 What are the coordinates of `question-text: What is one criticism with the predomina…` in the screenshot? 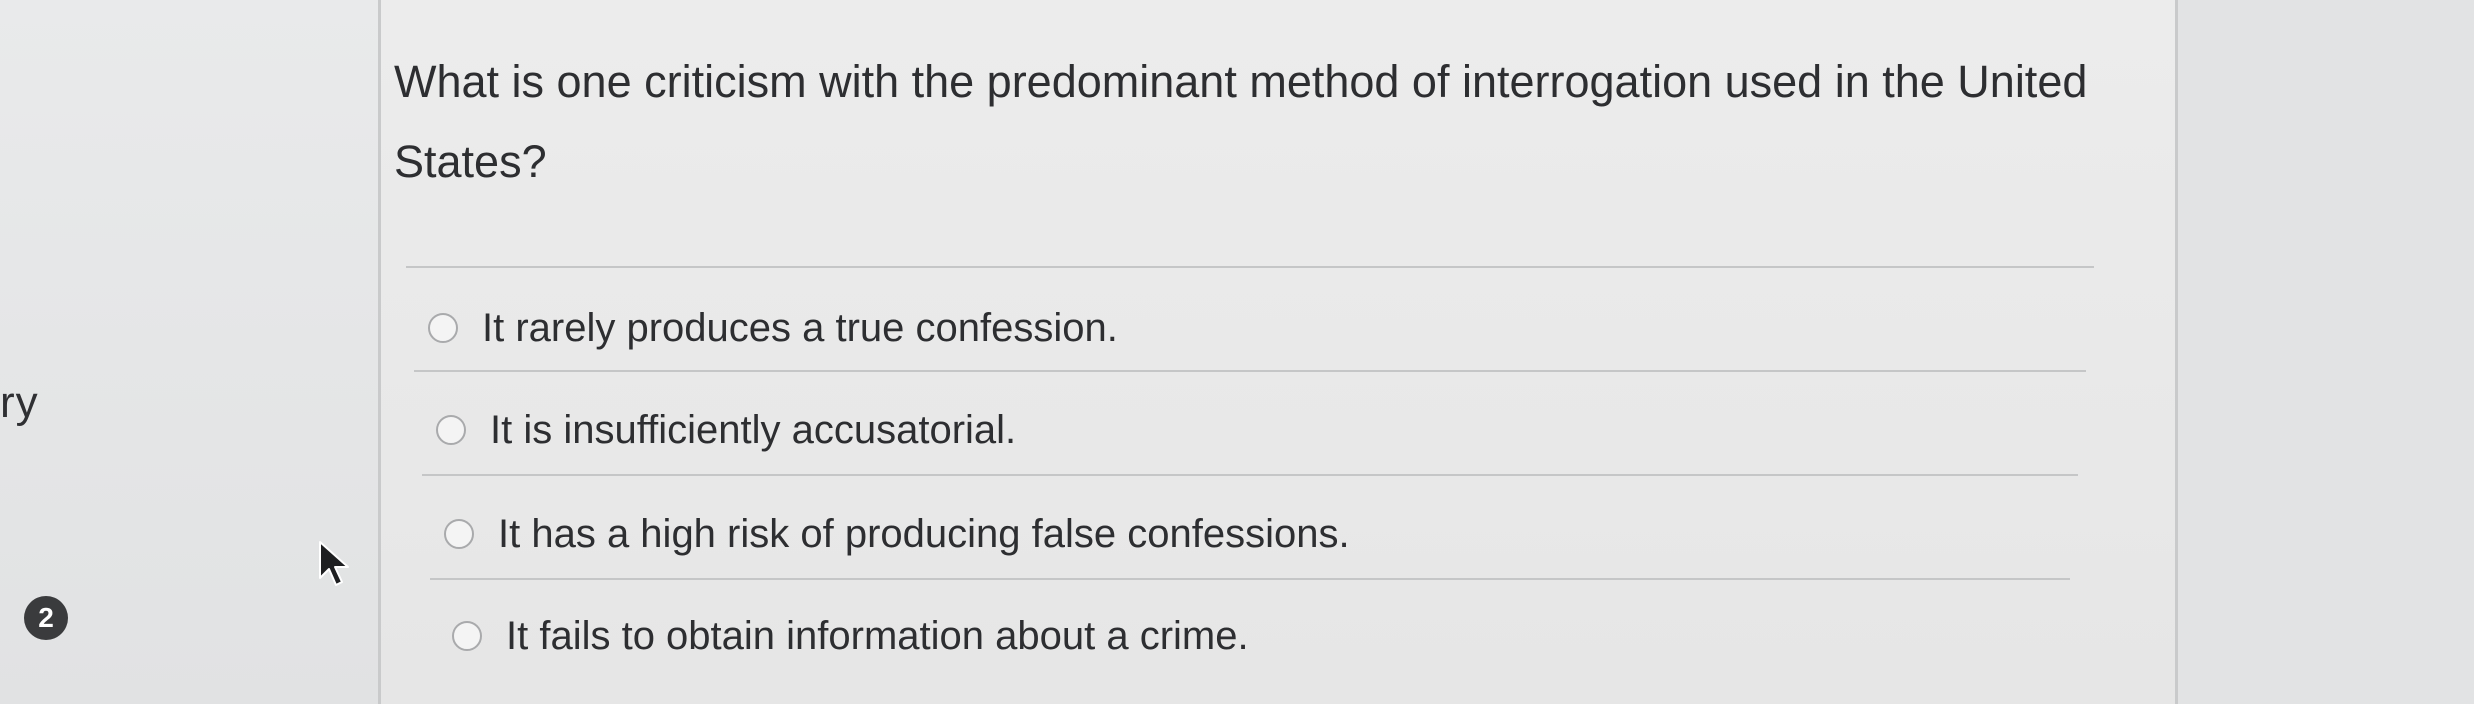 It's located at (1241, 121).